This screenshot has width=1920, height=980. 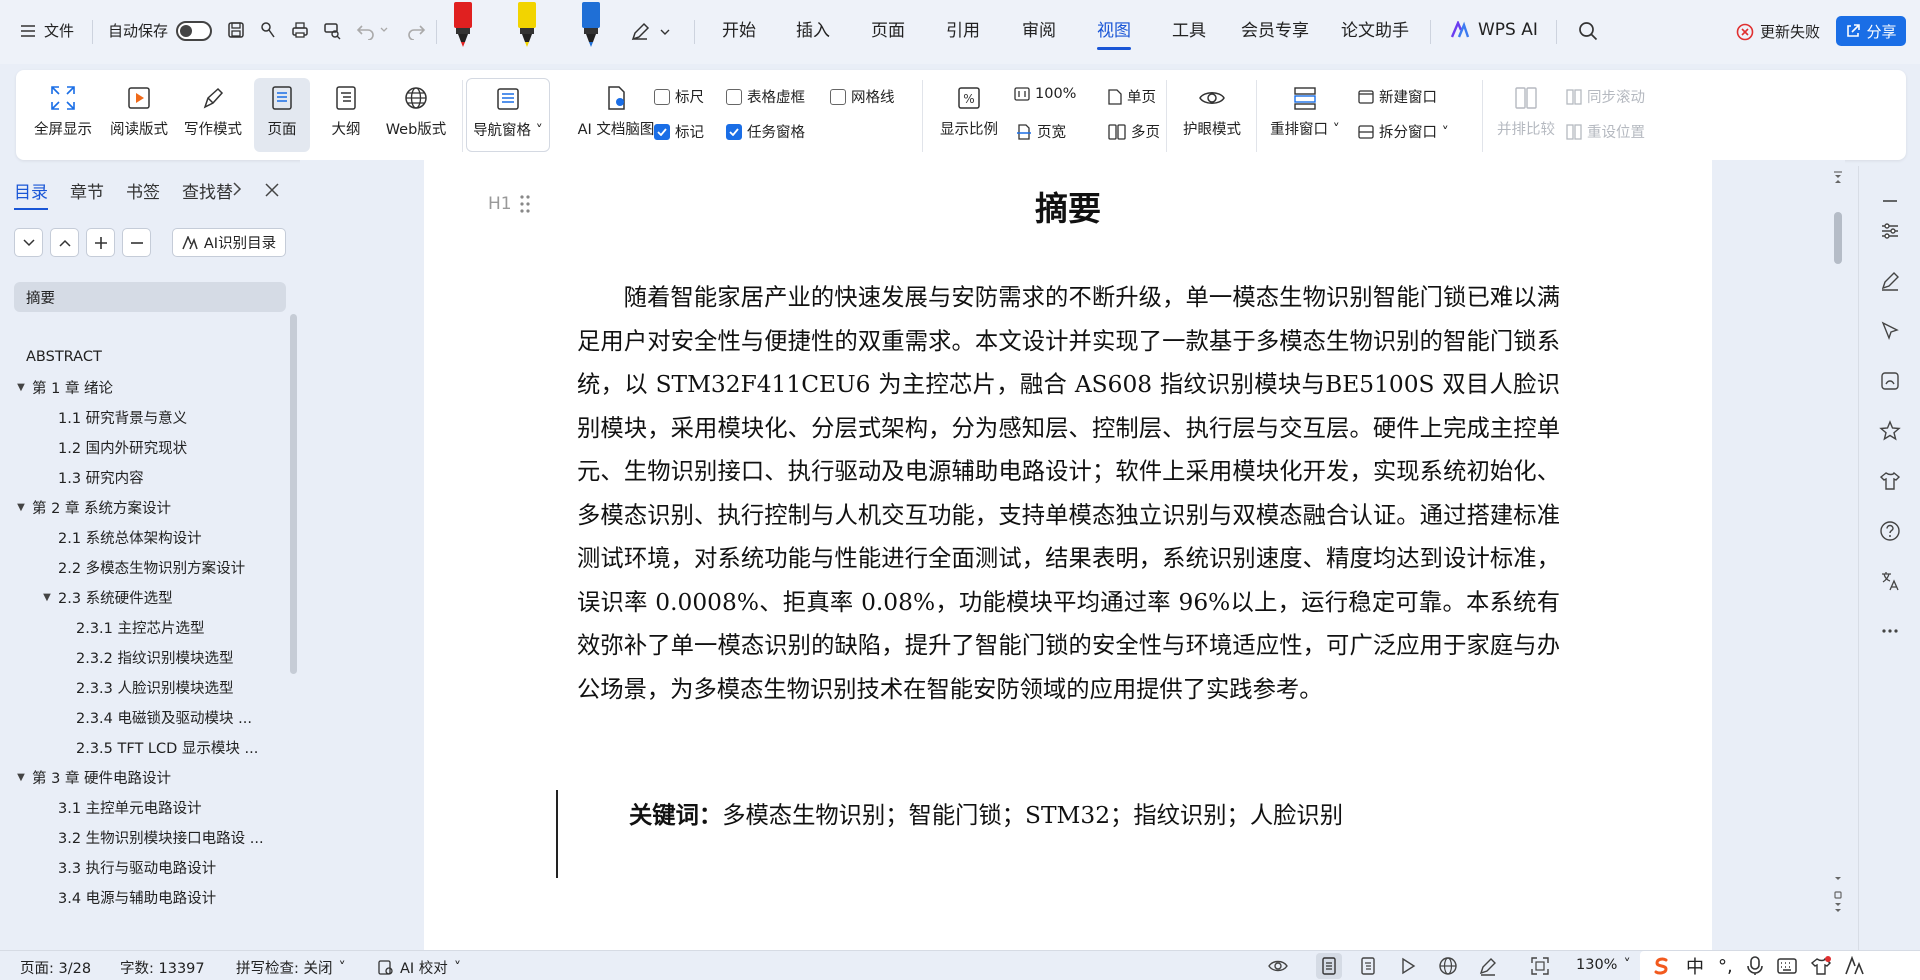 I want to click on collapse-icon, so click(x=1890, y=201).